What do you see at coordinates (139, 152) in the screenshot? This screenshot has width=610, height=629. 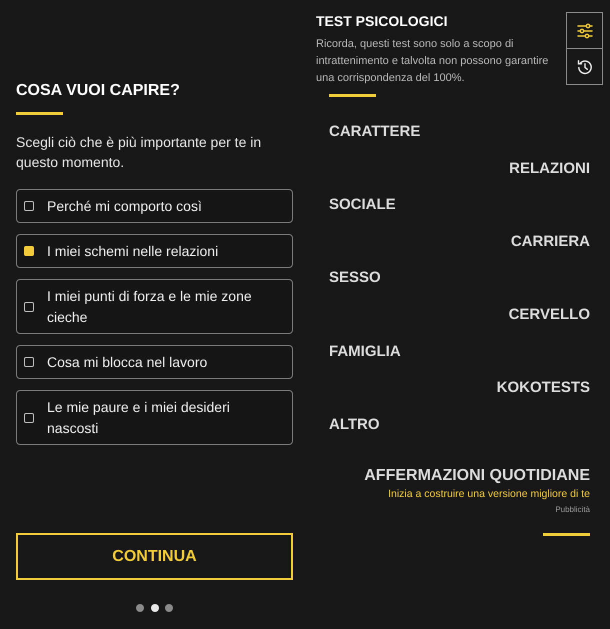 I see `question-subtitle: Scegli ciò che è più importante per te in questo momento.` at bounding box center [139, 152].